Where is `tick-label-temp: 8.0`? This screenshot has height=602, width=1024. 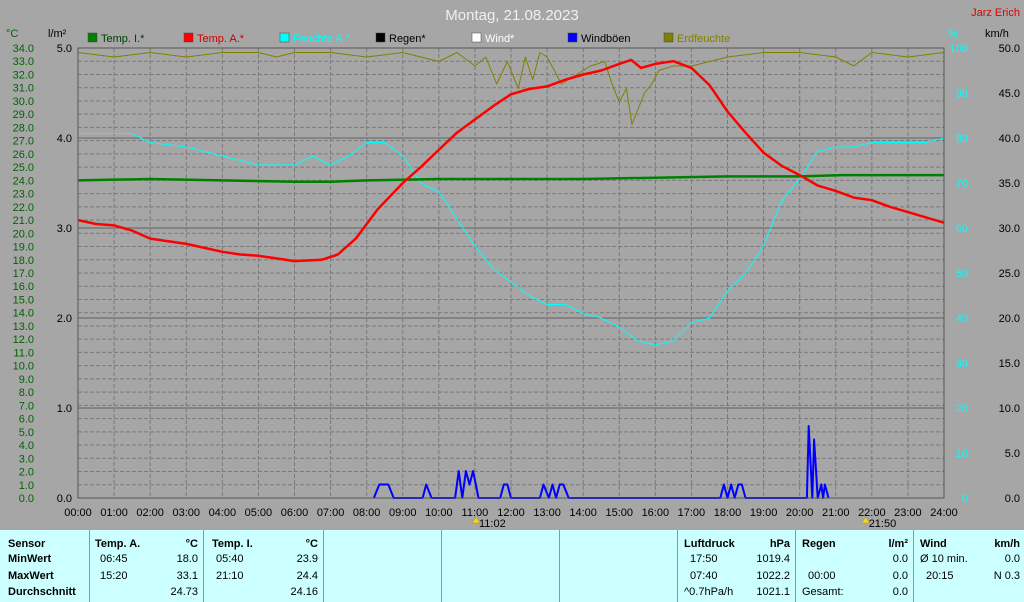 tick-label-temp: 8.0 is located at coordinates (26, 393).